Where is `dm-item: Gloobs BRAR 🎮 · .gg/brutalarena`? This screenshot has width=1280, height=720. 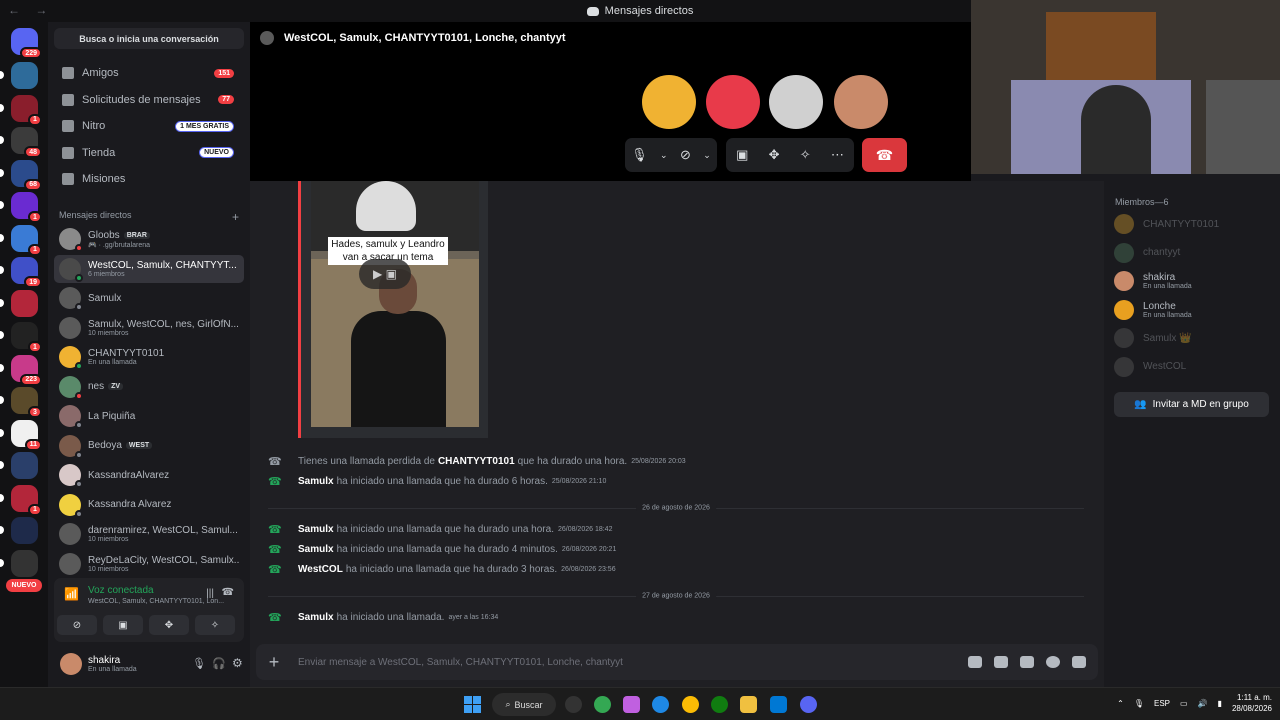 dm-item: Gloobs BRAR 🎮 · .gg/brutalarena is located at coordinates (149, 239).